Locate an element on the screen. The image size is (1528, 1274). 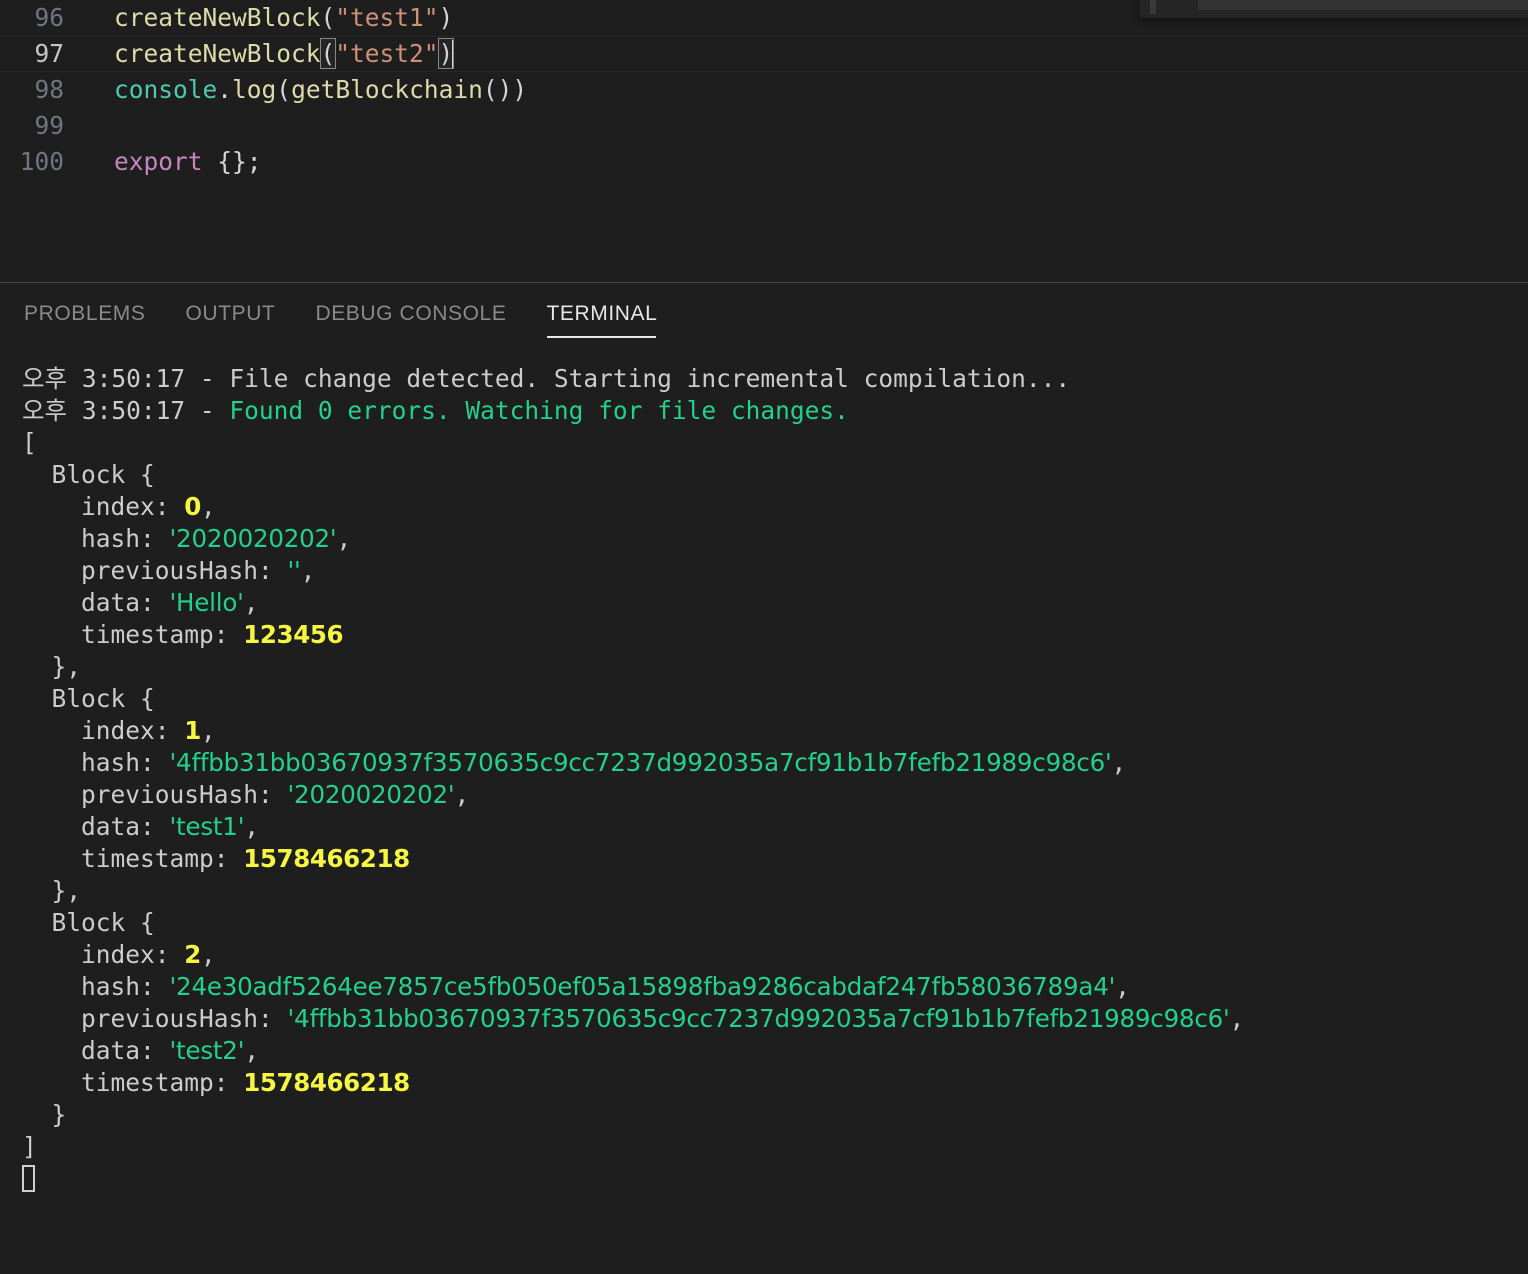
terminal-text: 오후 3:50:17 - is located at coordinates (126, 410).